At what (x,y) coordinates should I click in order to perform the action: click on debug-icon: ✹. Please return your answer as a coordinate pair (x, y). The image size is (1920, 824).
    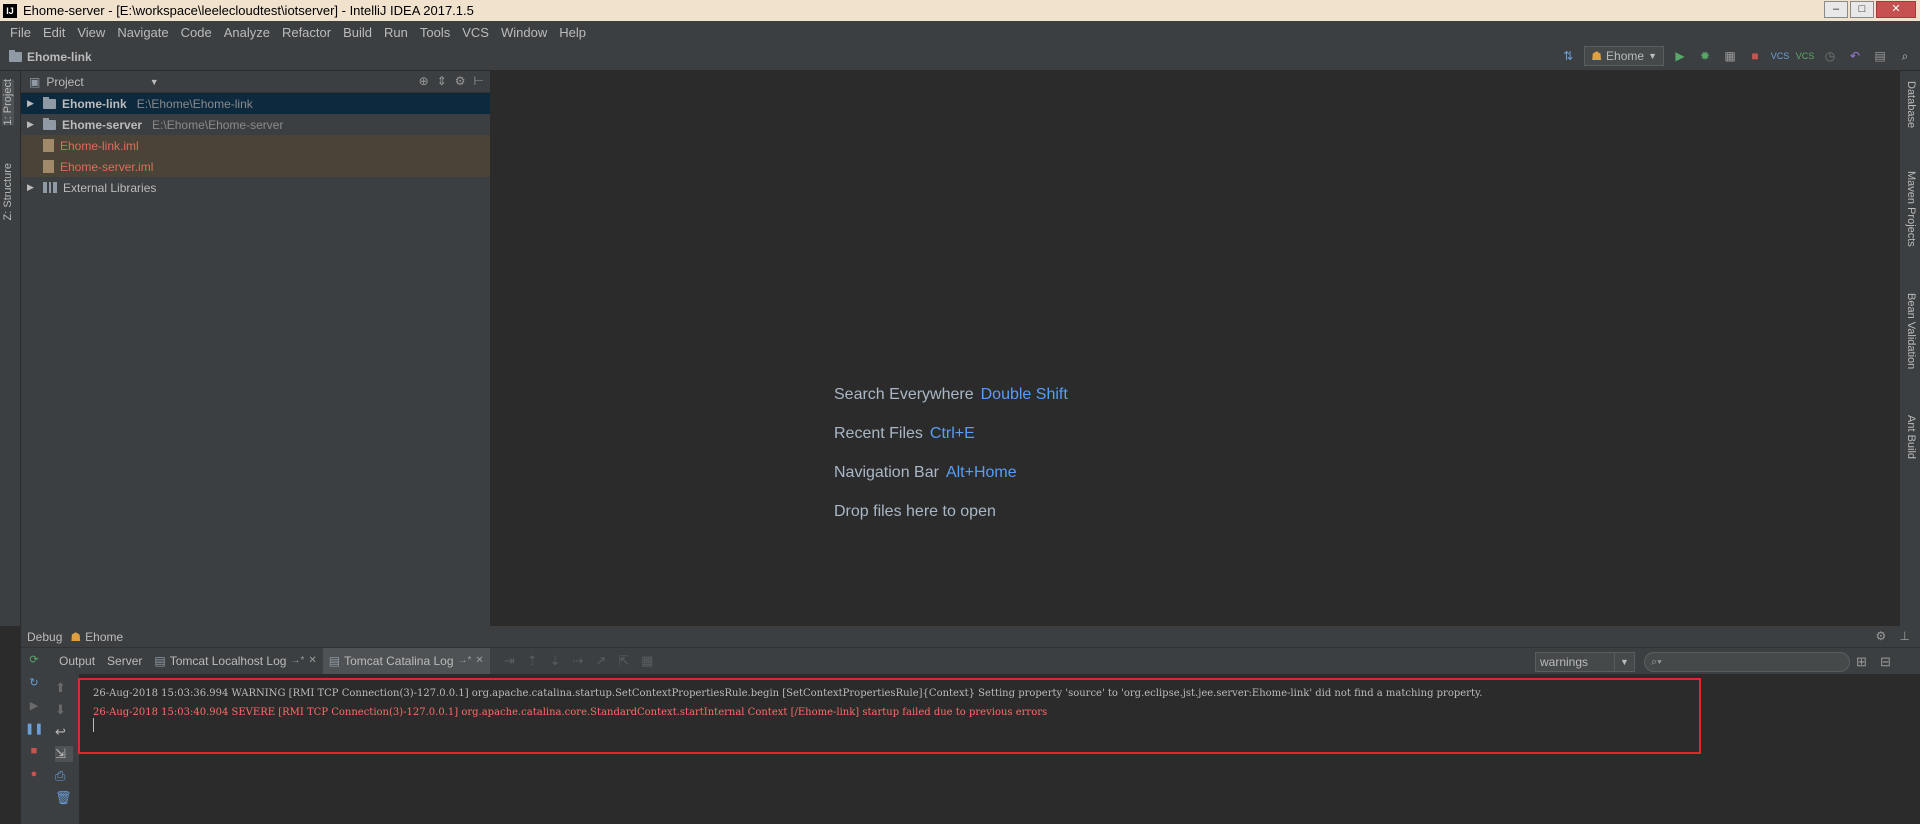
    Looking at the image, I should click on (1705, 56).